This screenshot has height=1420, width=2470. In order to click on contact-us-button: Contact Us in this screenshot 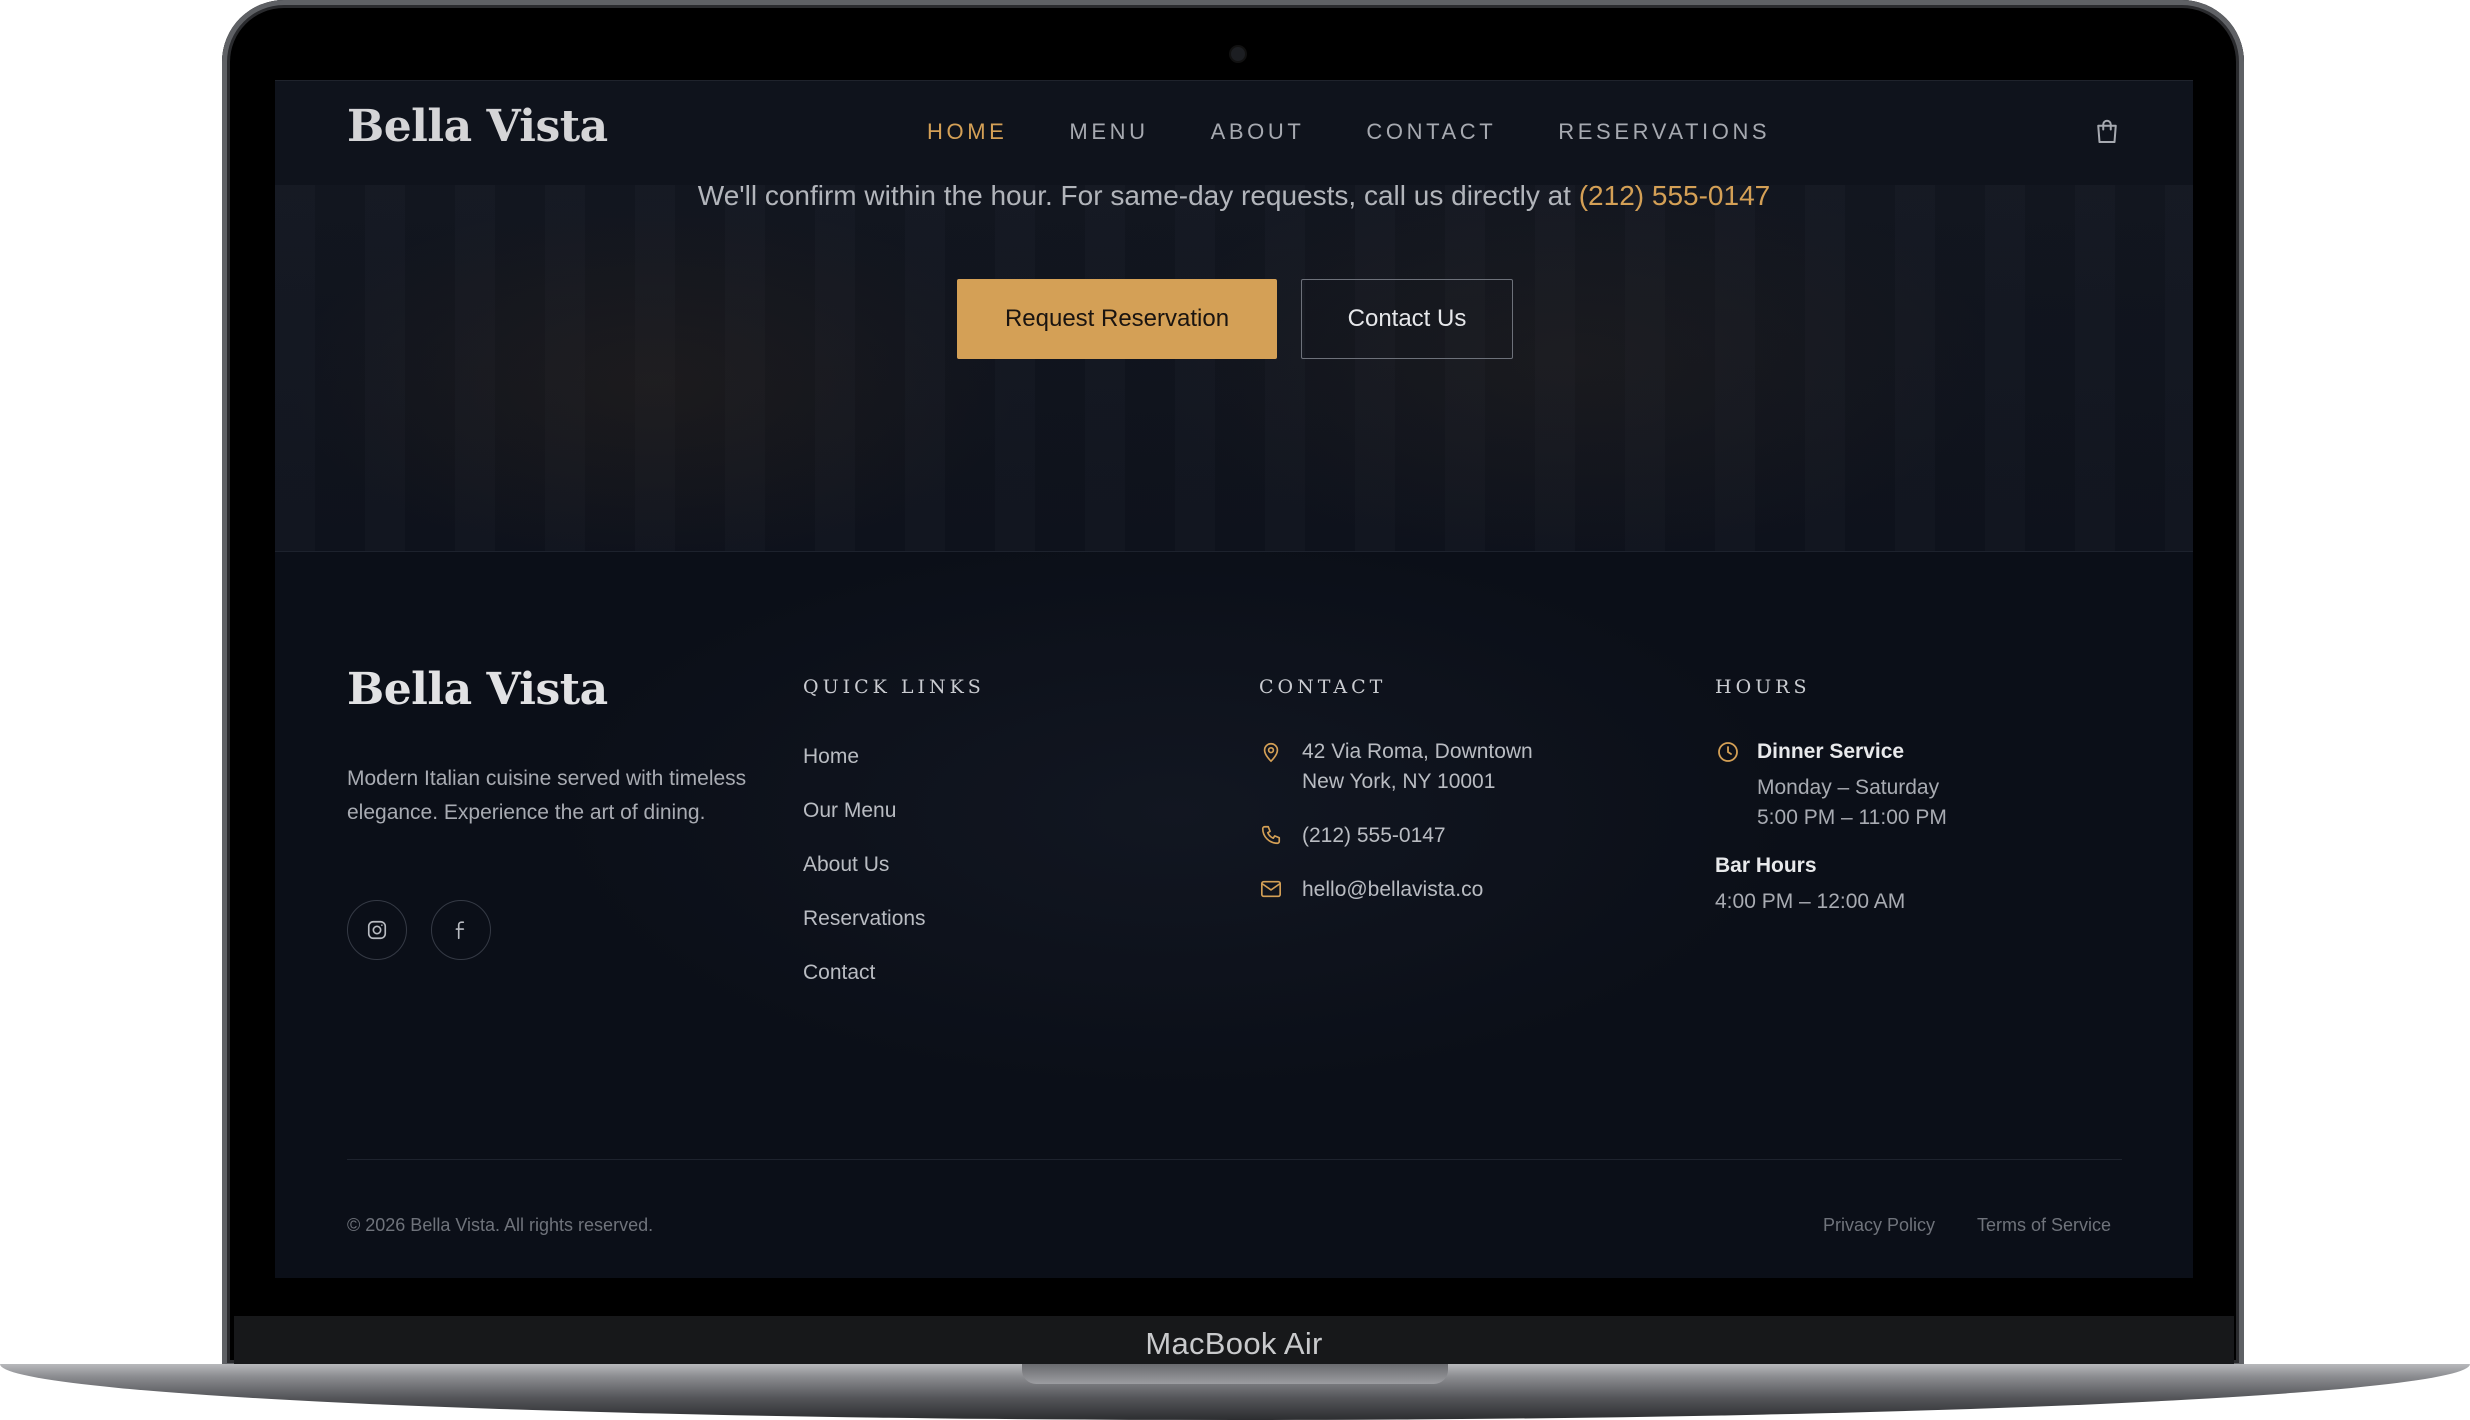, I will do `click(1407, 319)`.